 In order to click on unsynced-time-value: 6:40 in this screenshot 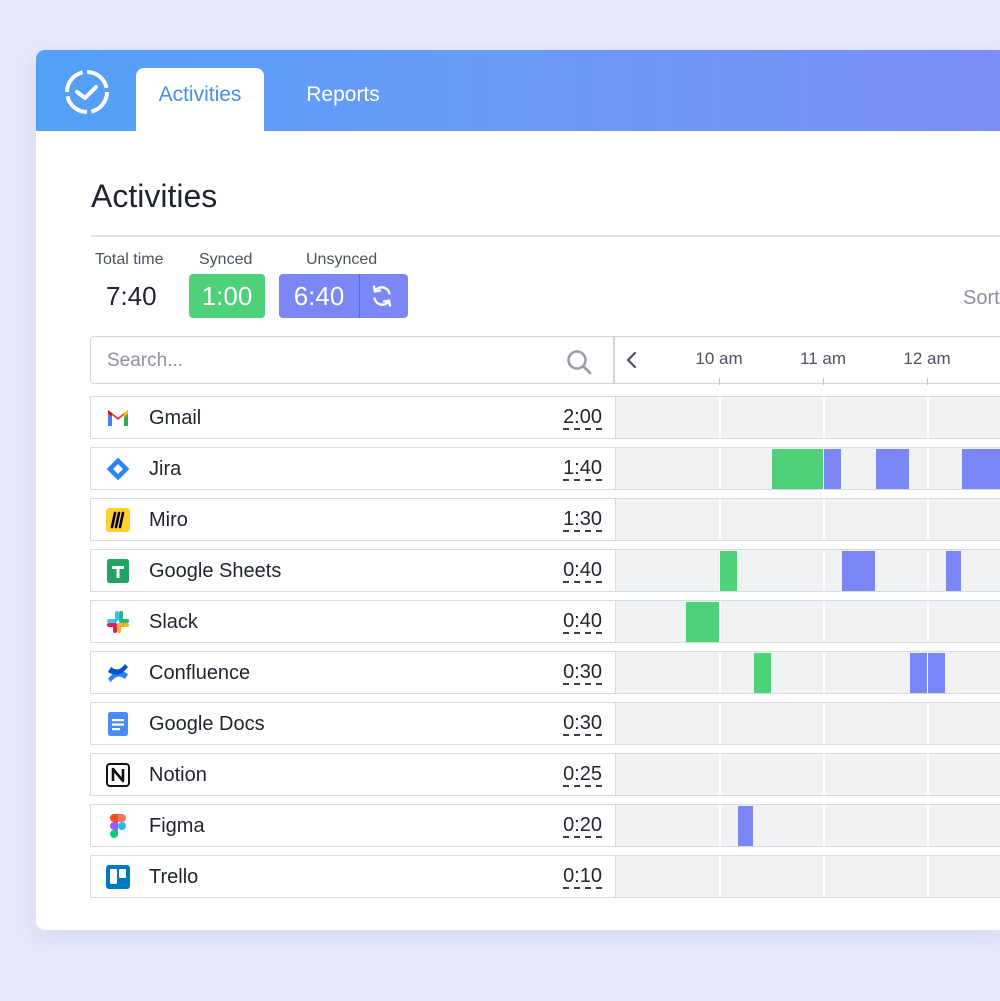, I will do `click(319, 296)`.